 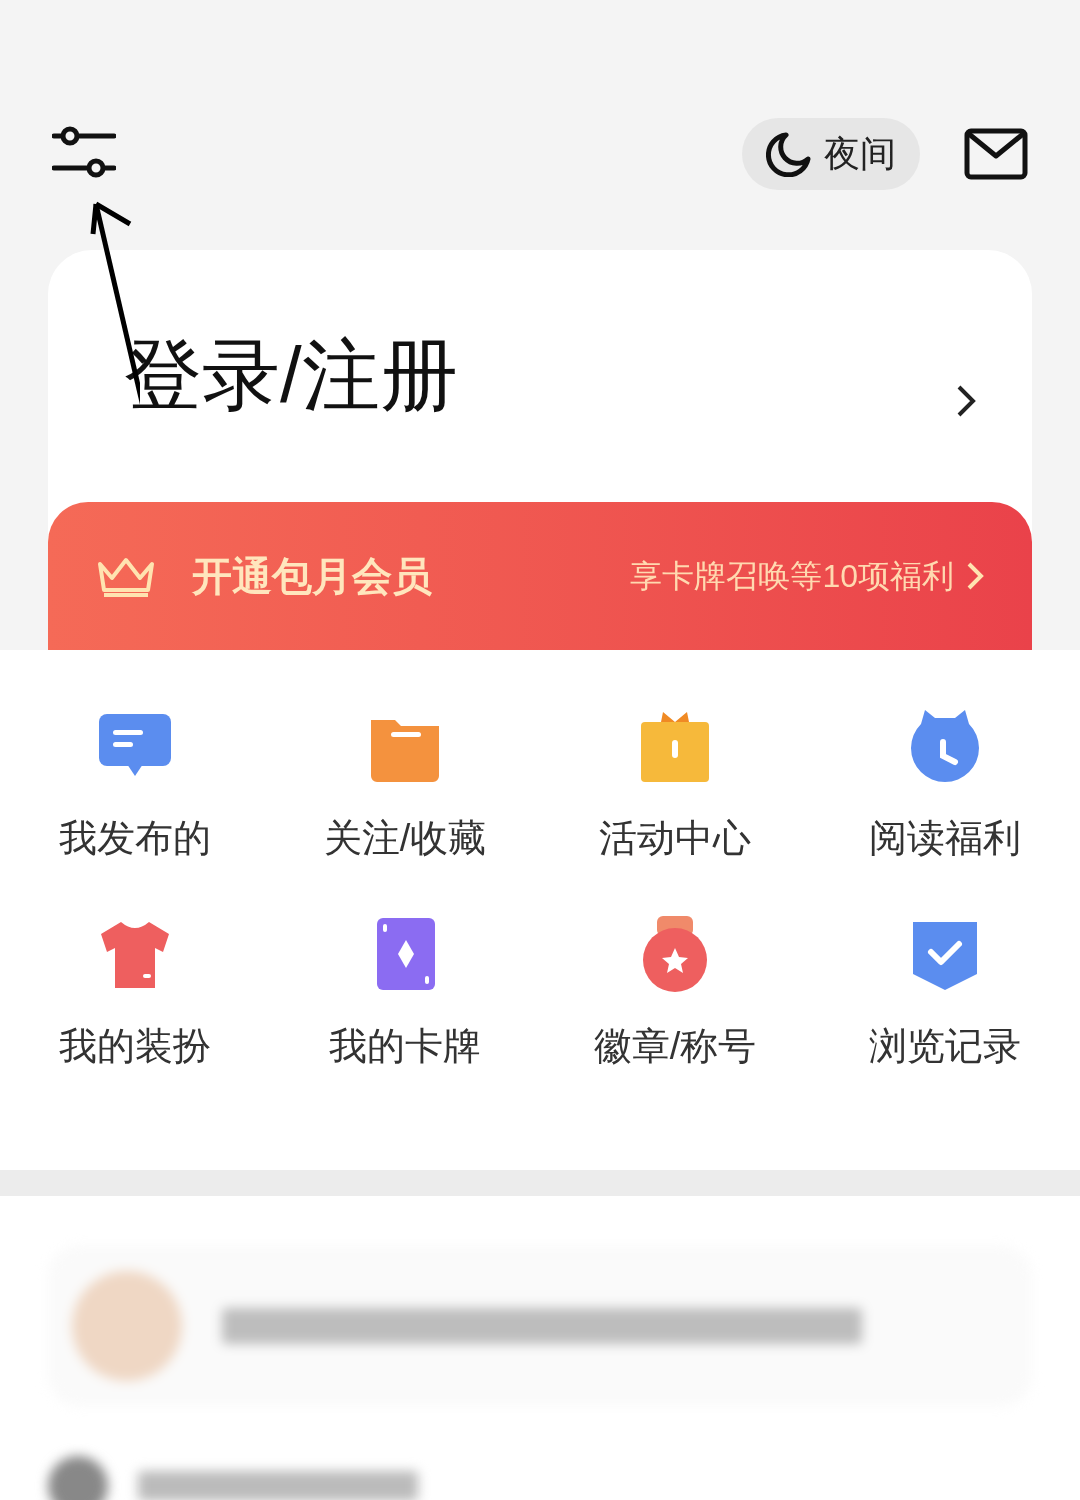 I want to click on menu-label: 活动中心, so click(x=675, y=838).